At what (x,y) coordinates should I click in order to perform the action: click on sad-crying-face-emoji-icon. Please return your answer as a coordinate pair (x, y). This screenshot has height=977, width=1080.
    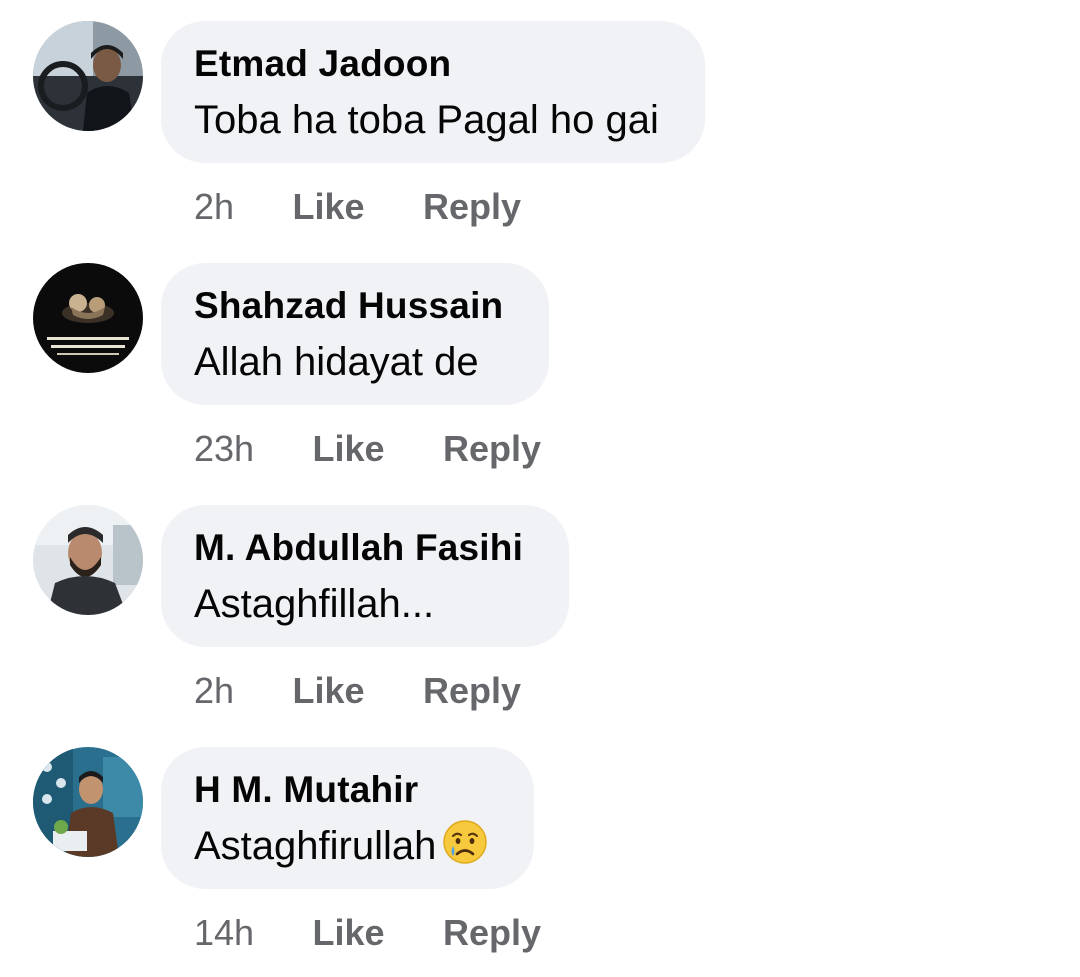
    Looking at the image, I should click on (465, 849).